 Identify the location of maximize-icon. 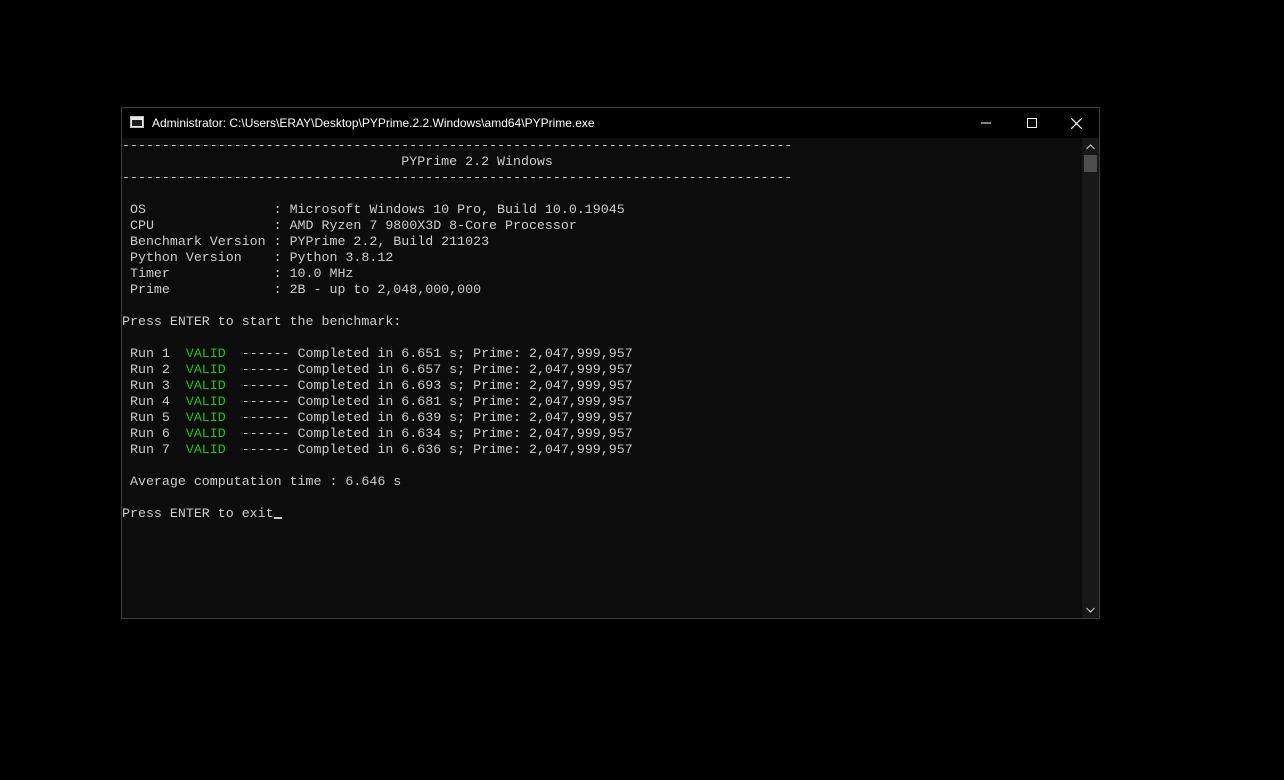
(1032, 123).